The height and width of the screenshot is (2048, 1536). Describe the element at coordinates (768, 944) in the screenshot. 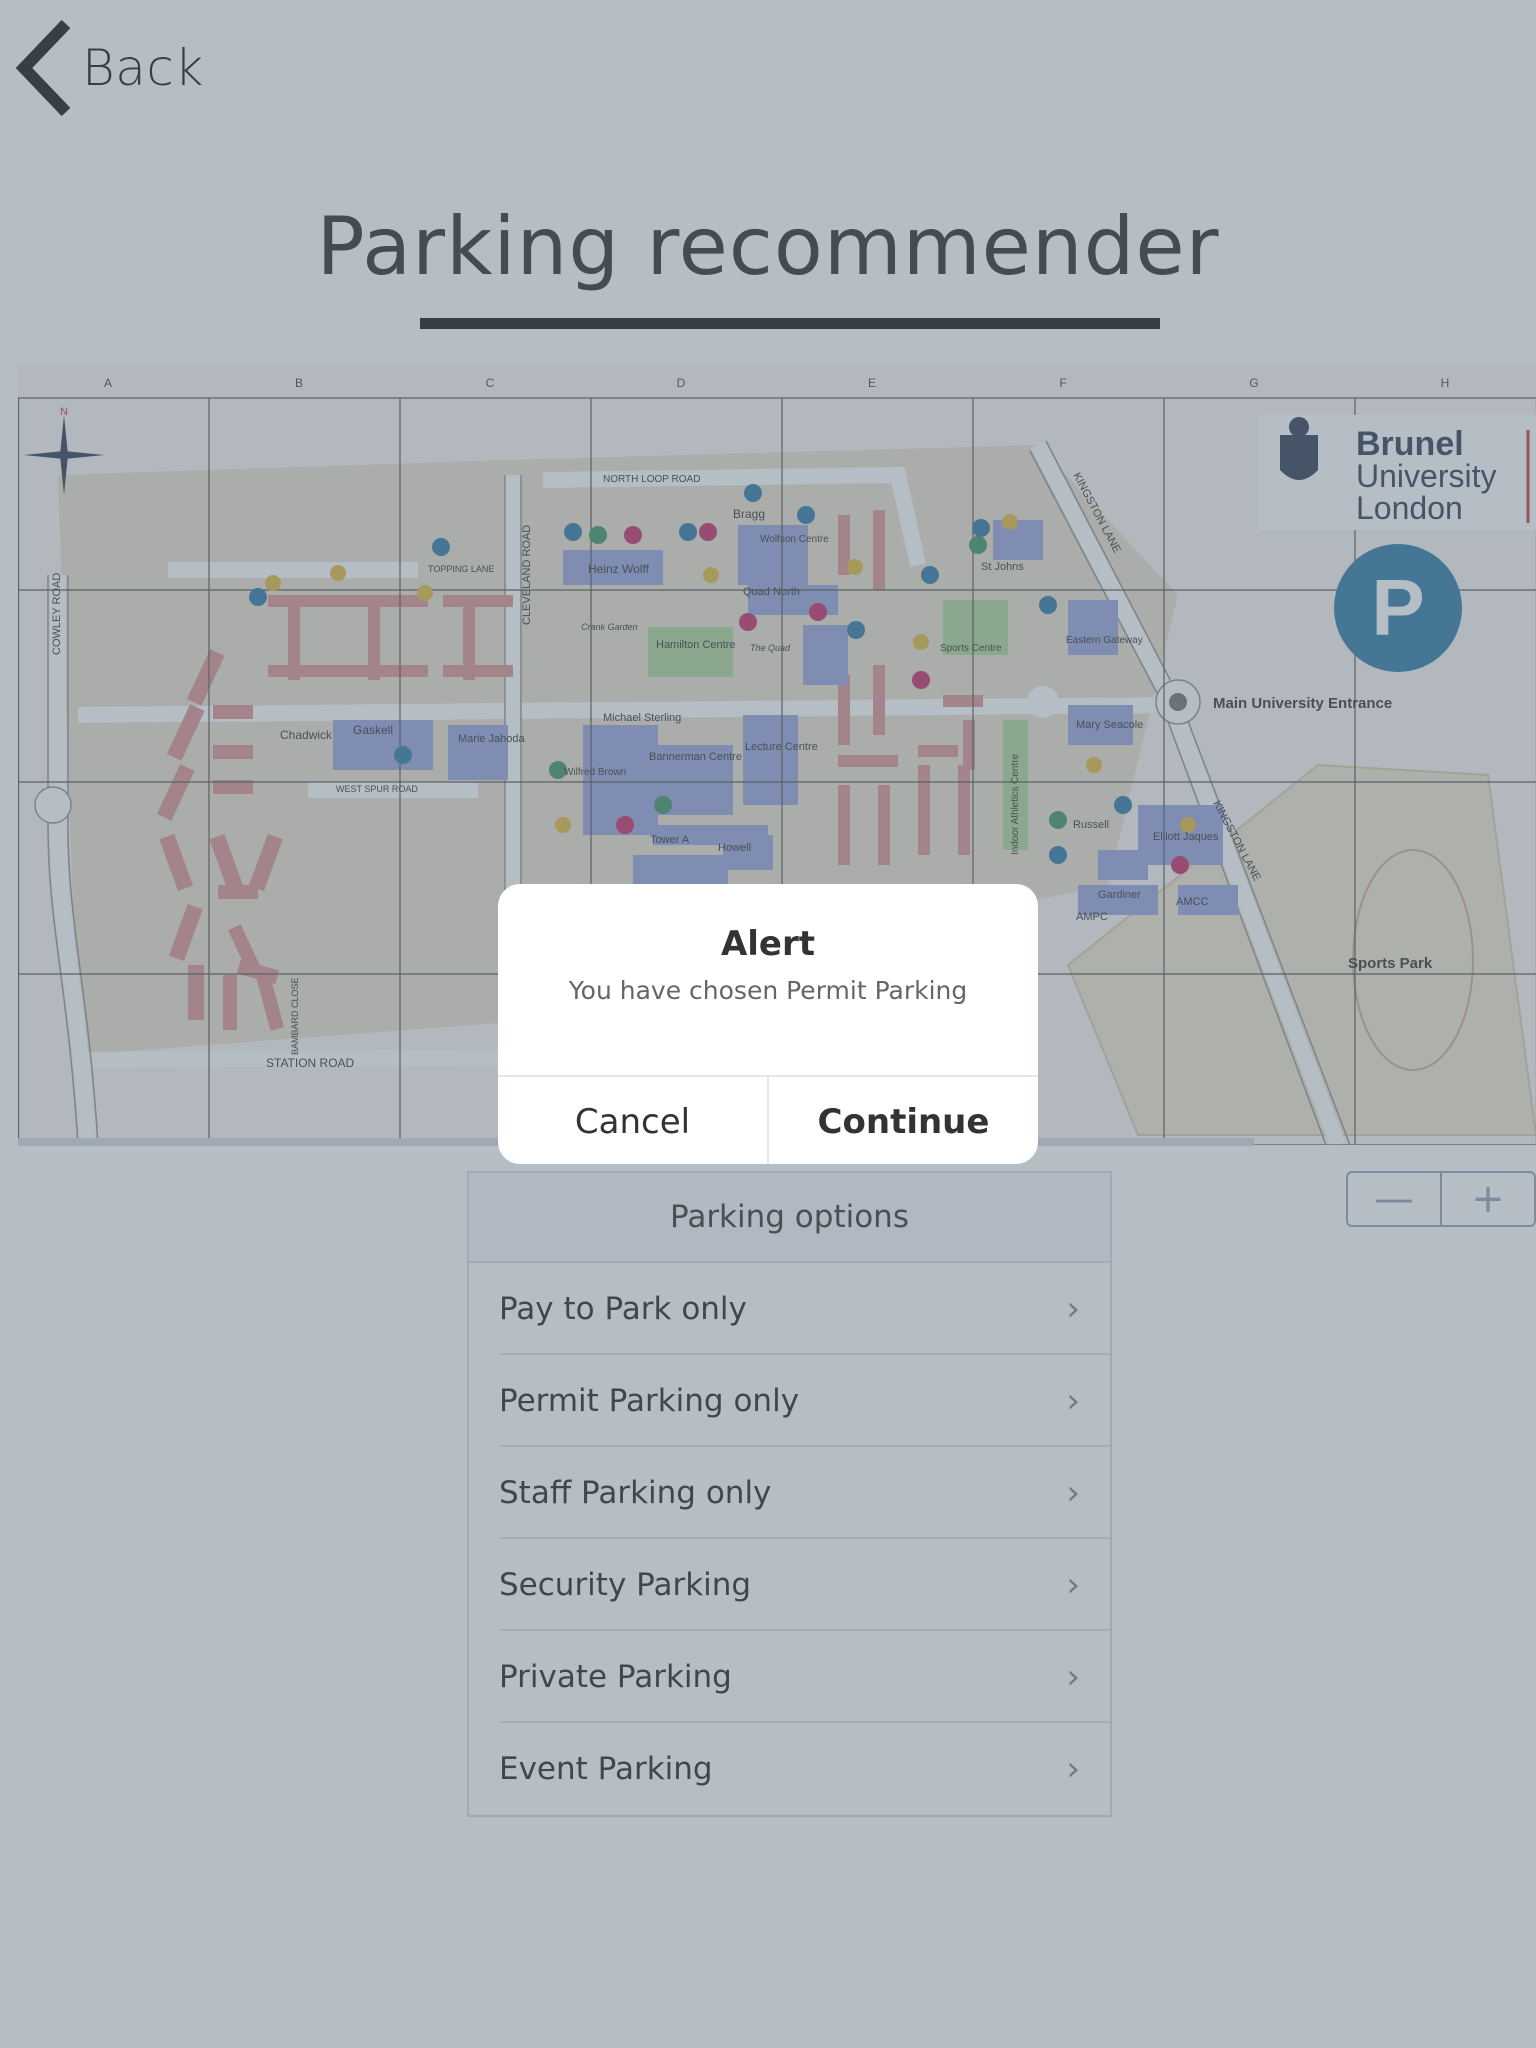

I see `alert-title: Alert` at that location.